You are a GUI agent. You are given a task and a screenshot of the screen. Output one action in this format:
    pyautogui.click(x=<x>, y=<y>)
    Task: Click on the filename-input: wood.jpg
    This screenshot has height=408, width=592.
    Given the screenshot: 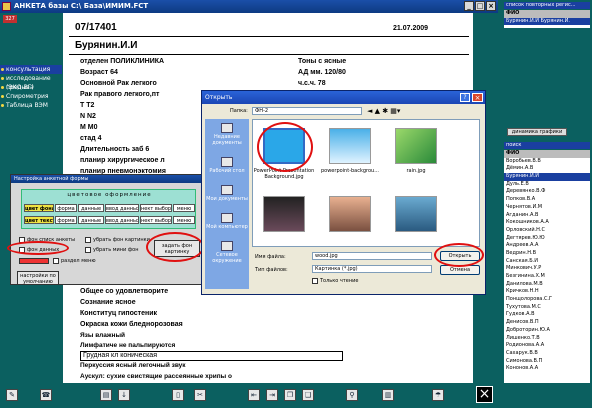 What is the action you would take?
    pyautogui.click(x=372, y=256)
    